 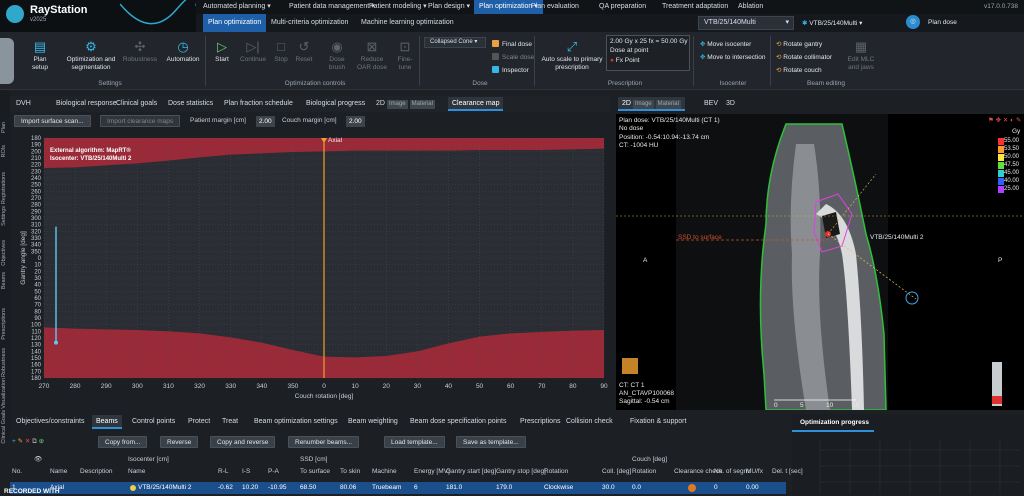 I want to click on move-intersection-button: ✥ Move to intersection, so click(x=732, y=57).